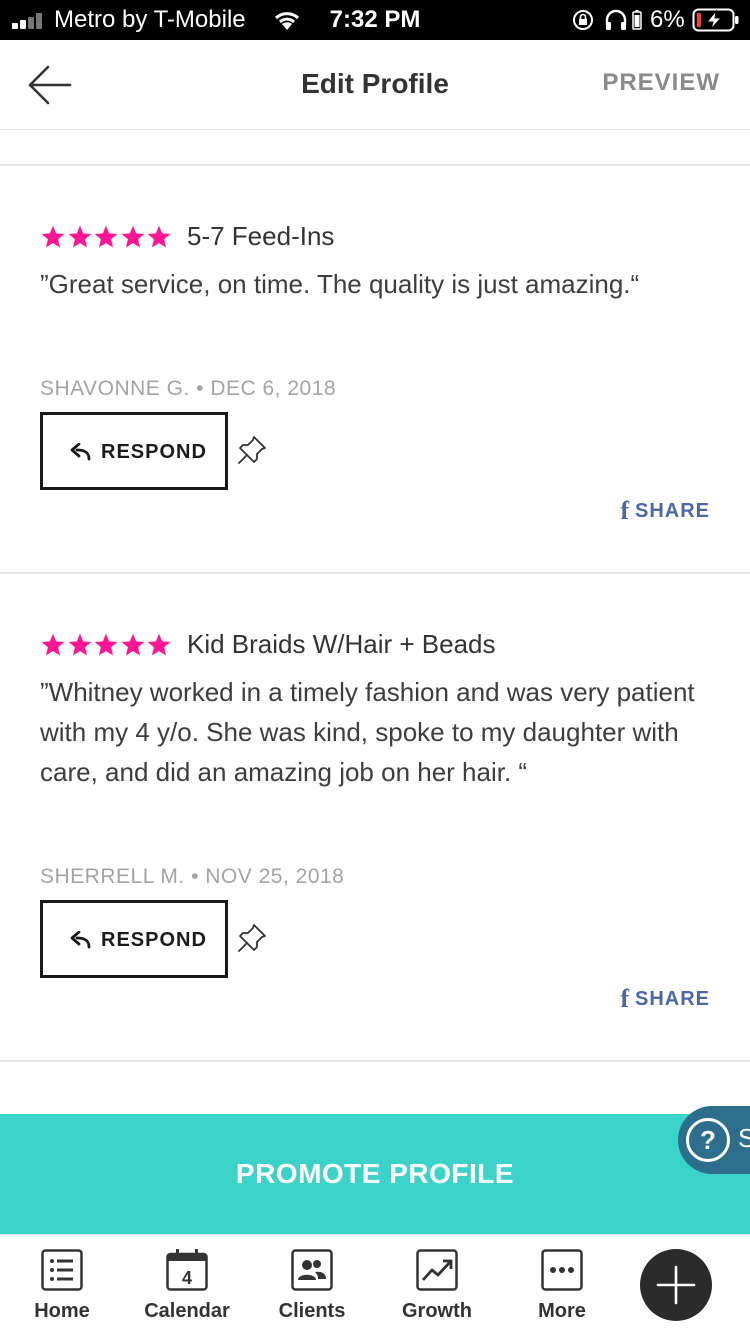 This screenshot has width=750, height=1334. What do you see at coordinates (744, 1138) in the screenshot?
I see `help-label-partial: S` at bounding box center [744, 1138].